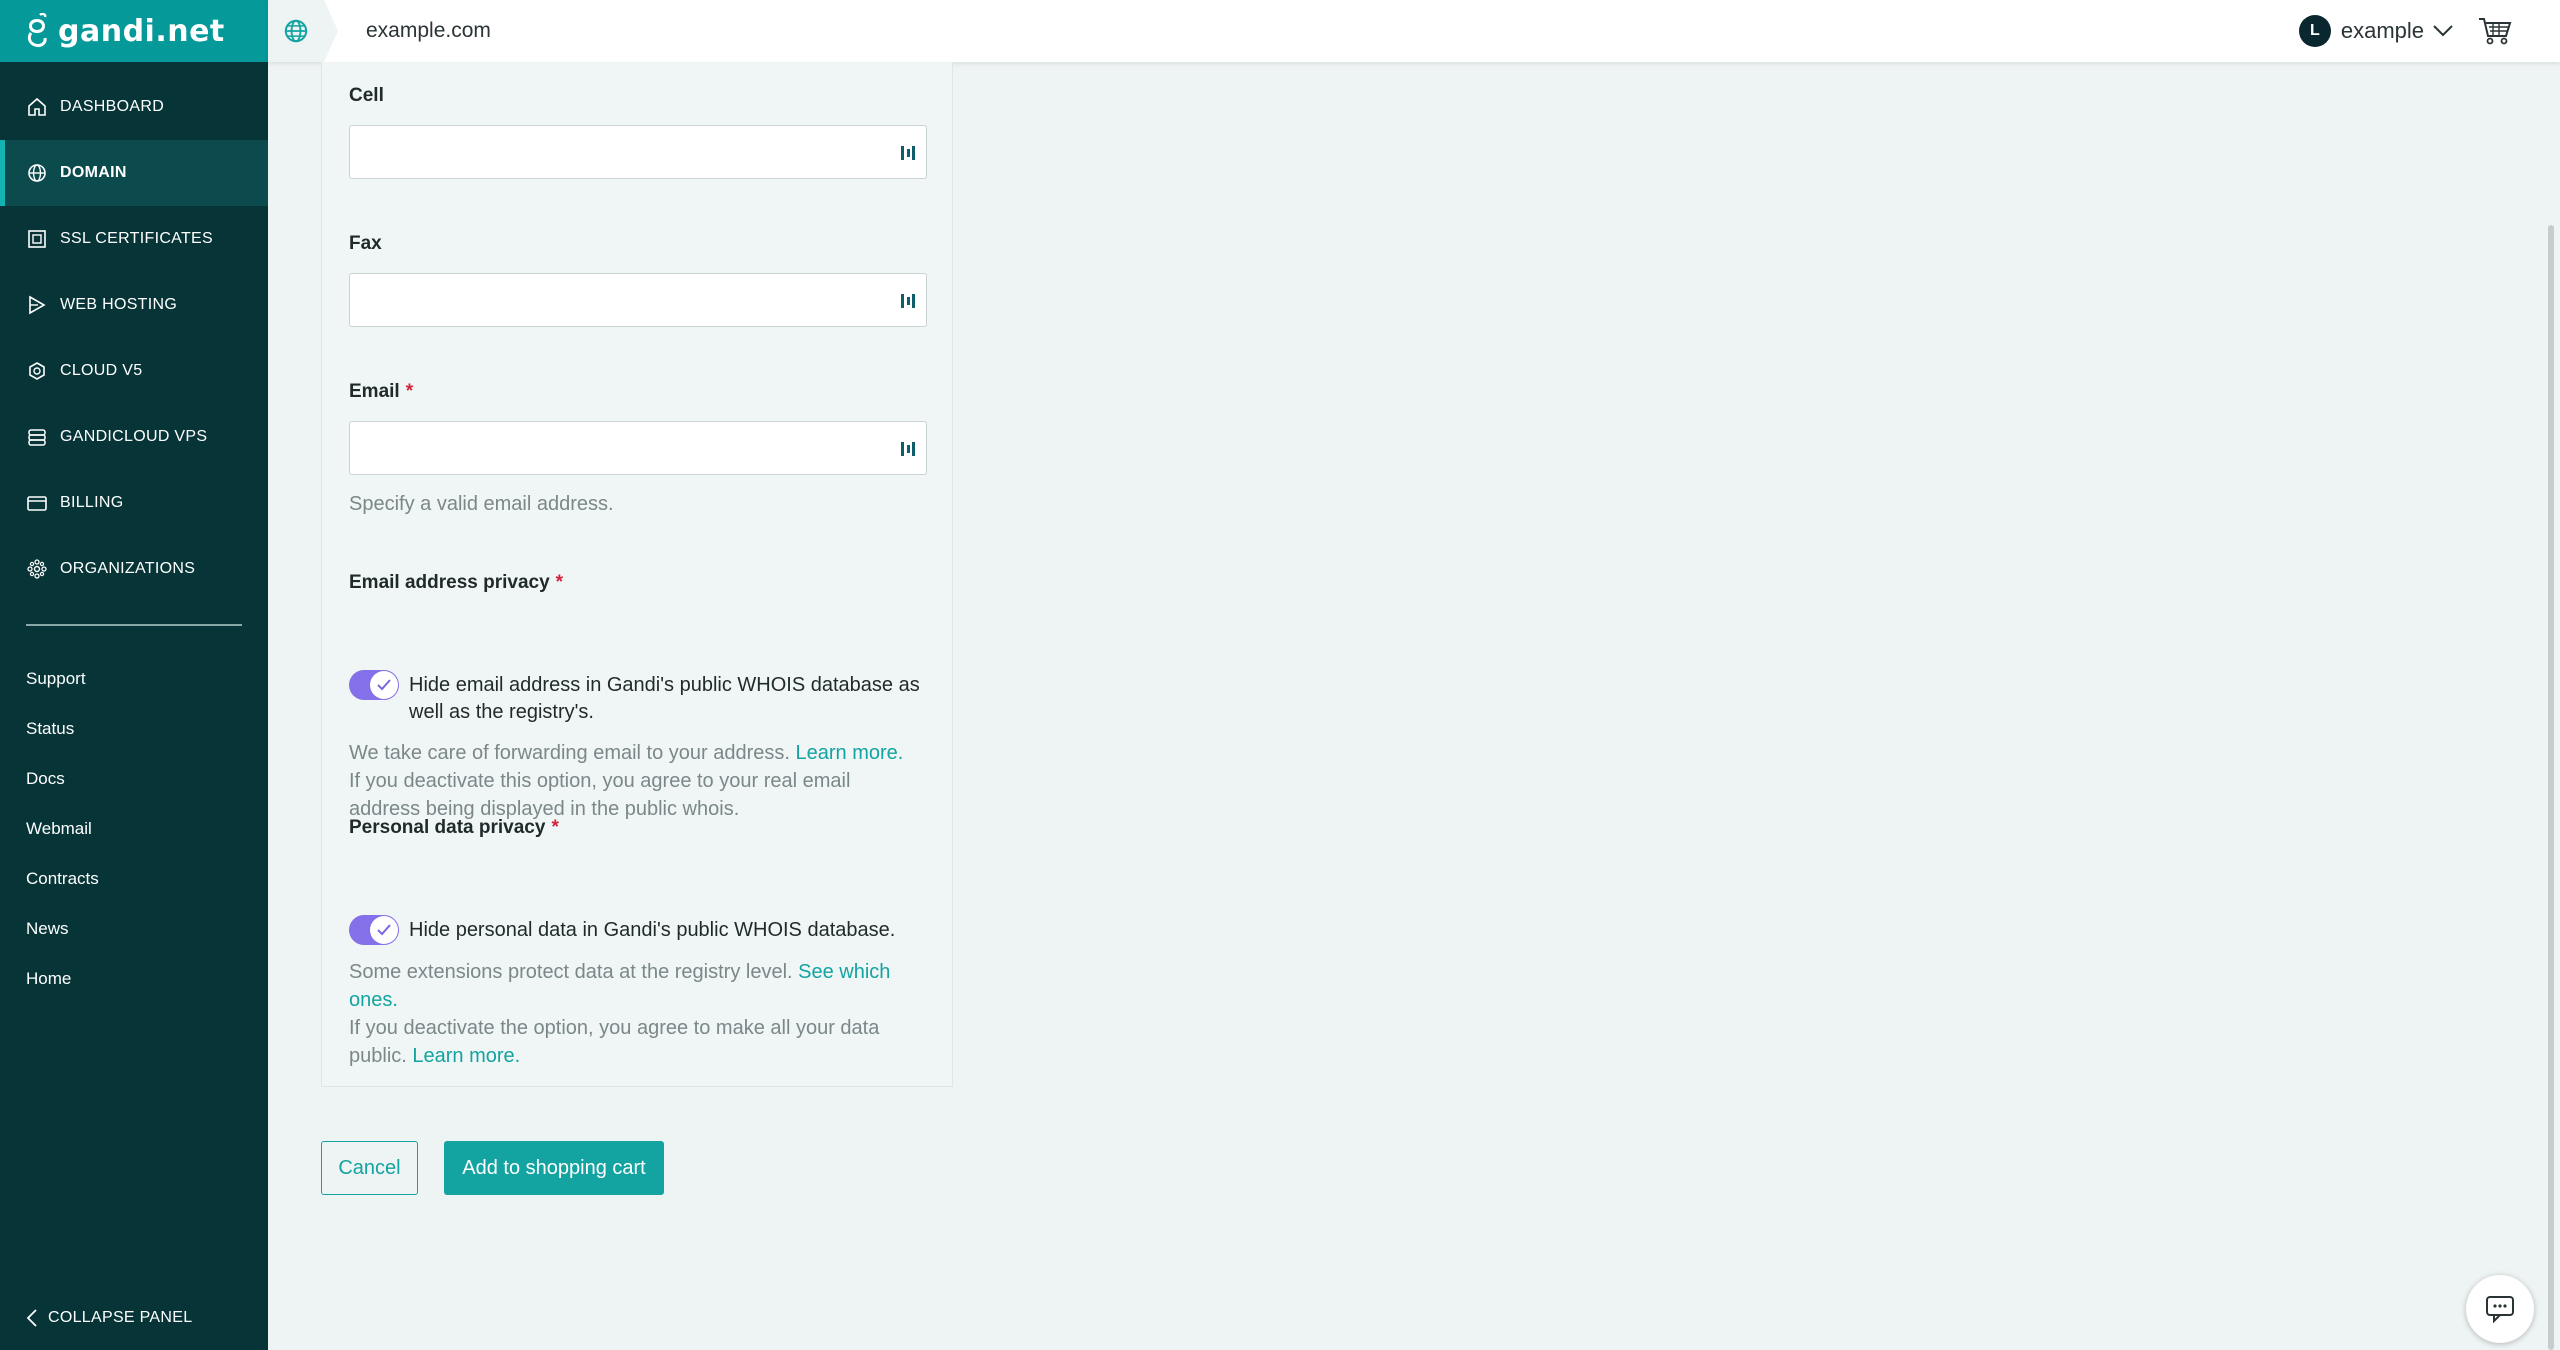  Describe the element at coordinates (120, 1317) in the screenshot. I see `collapse-panel-label: COLLAPSE PANEL` at that location.